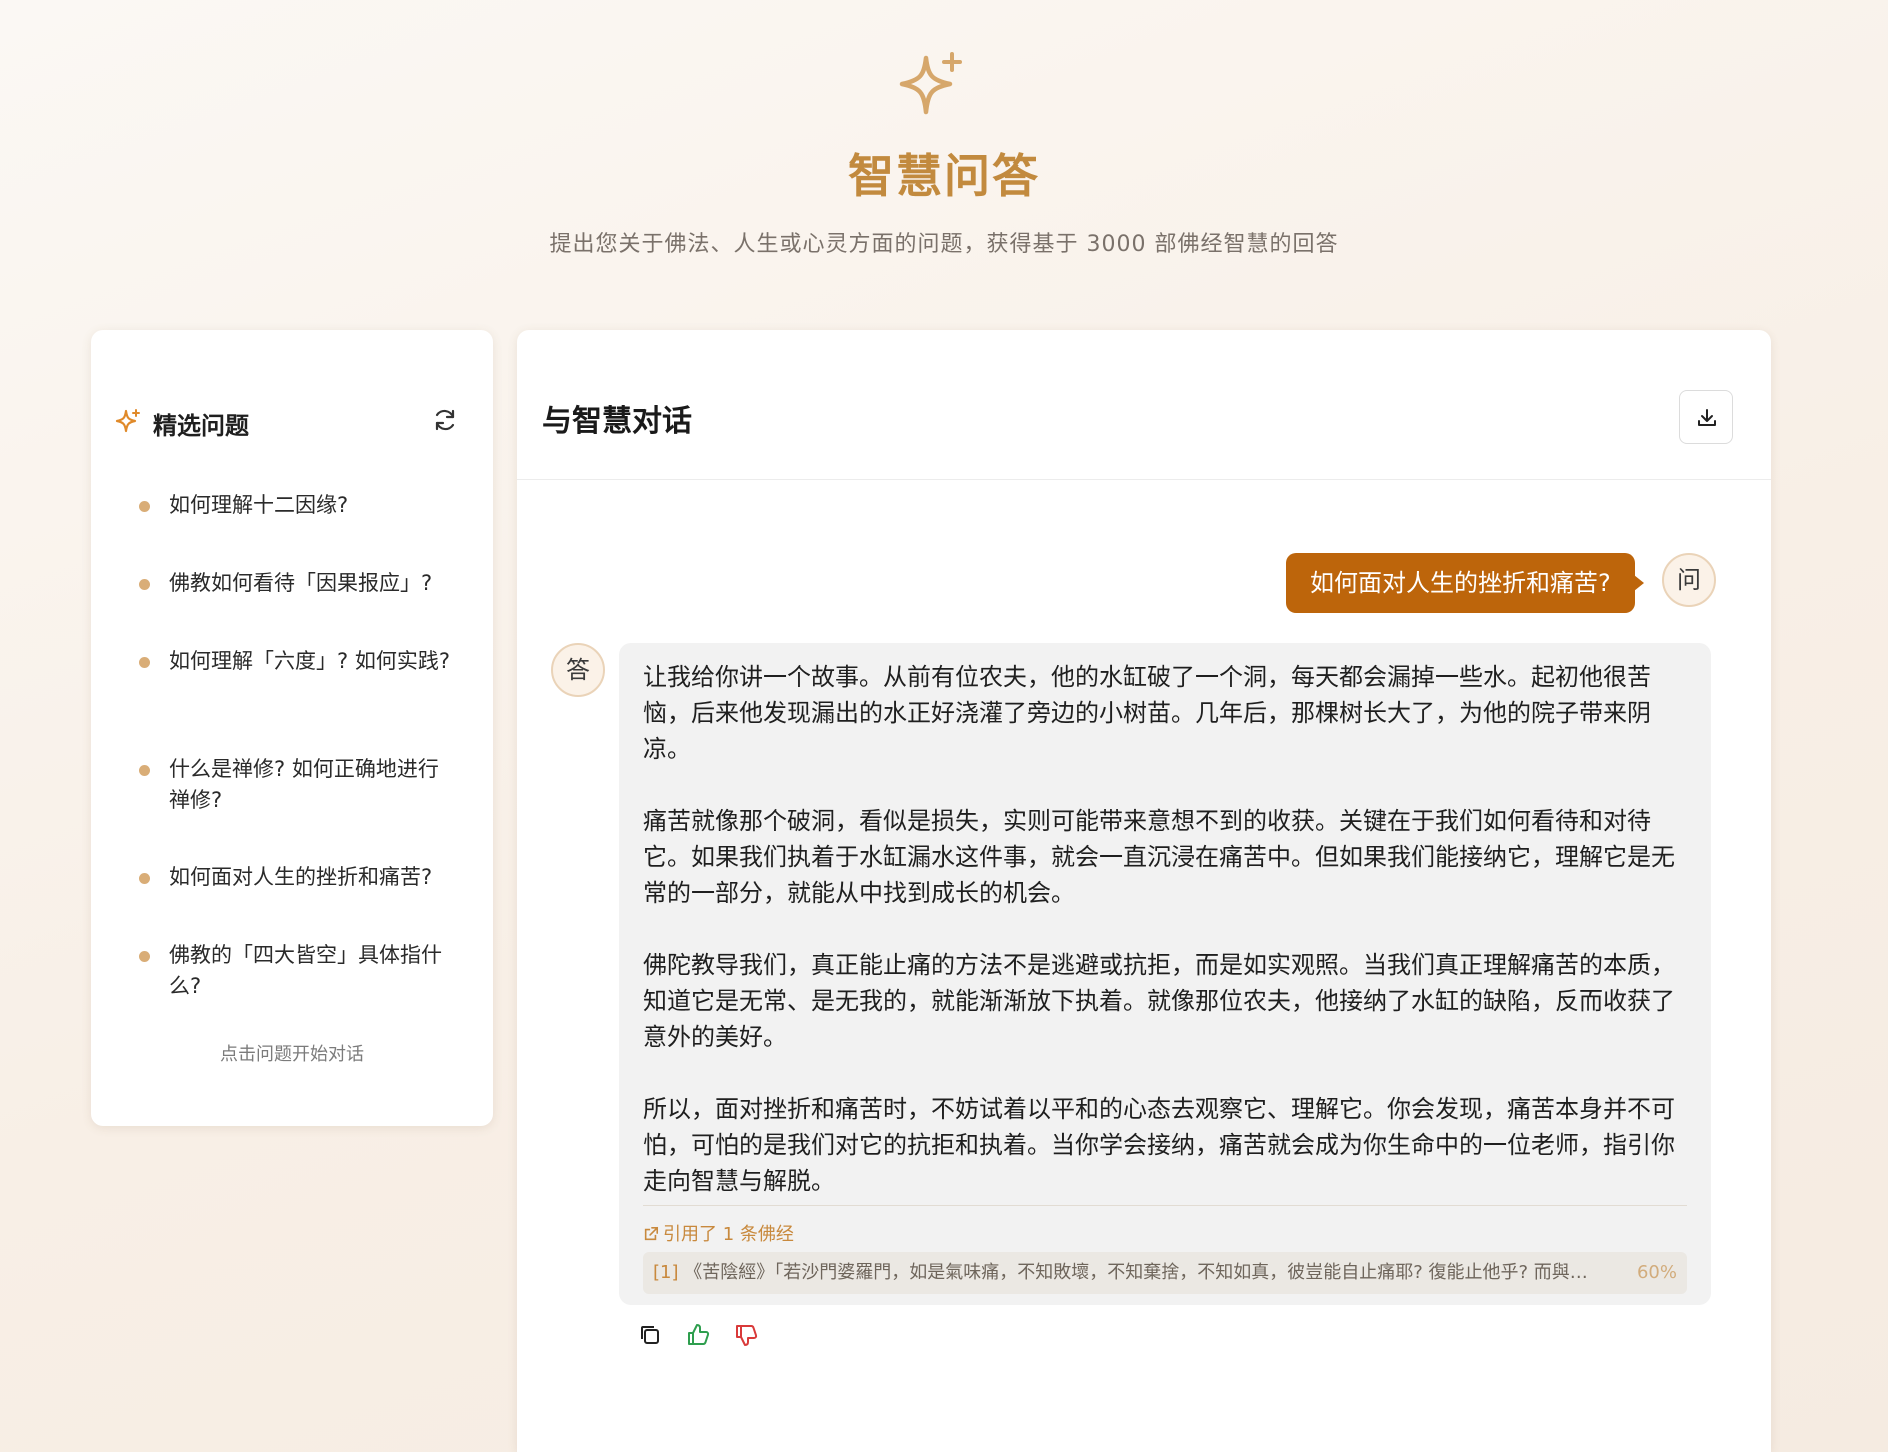 The height and width of the screenshot is (1452, 1888). I want to click on featured-questions-title: 精选问题, so click(201, 426).